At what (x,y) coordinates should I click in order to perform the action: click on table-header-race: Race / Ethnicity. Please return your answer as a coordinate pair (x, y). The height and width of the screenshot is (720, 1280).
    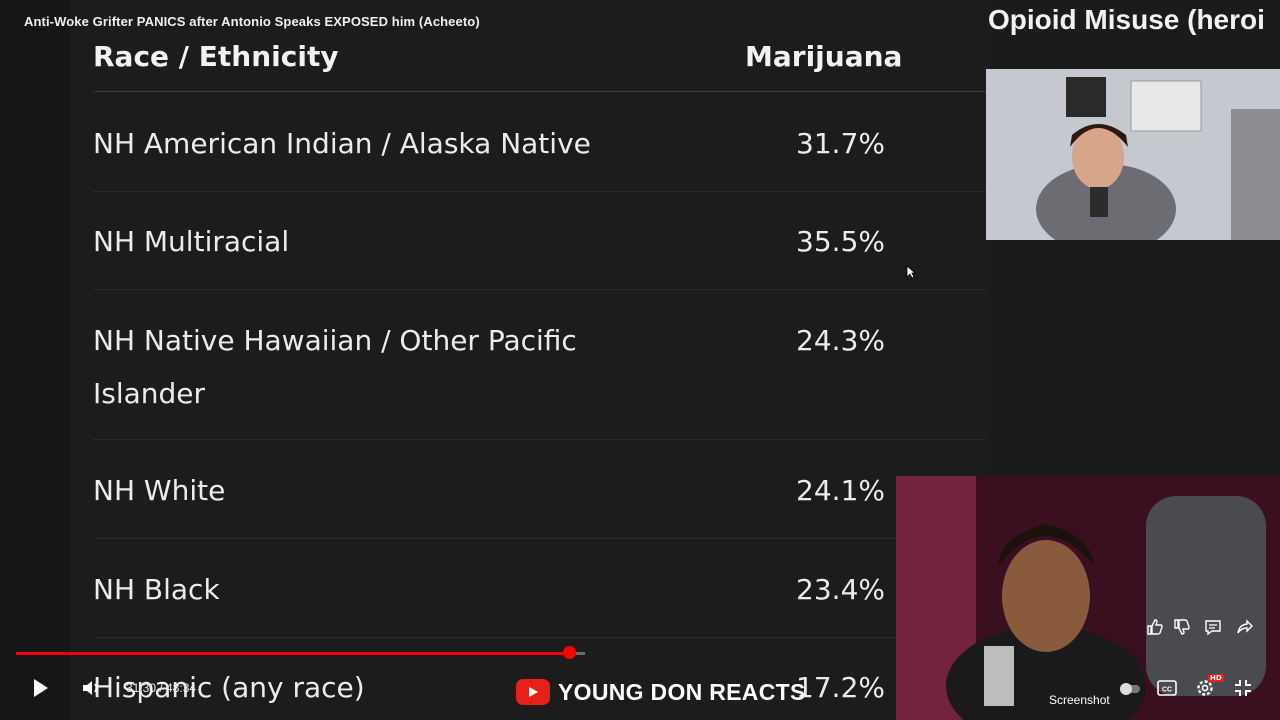
    Looking at the image, I should click on (216, 56).